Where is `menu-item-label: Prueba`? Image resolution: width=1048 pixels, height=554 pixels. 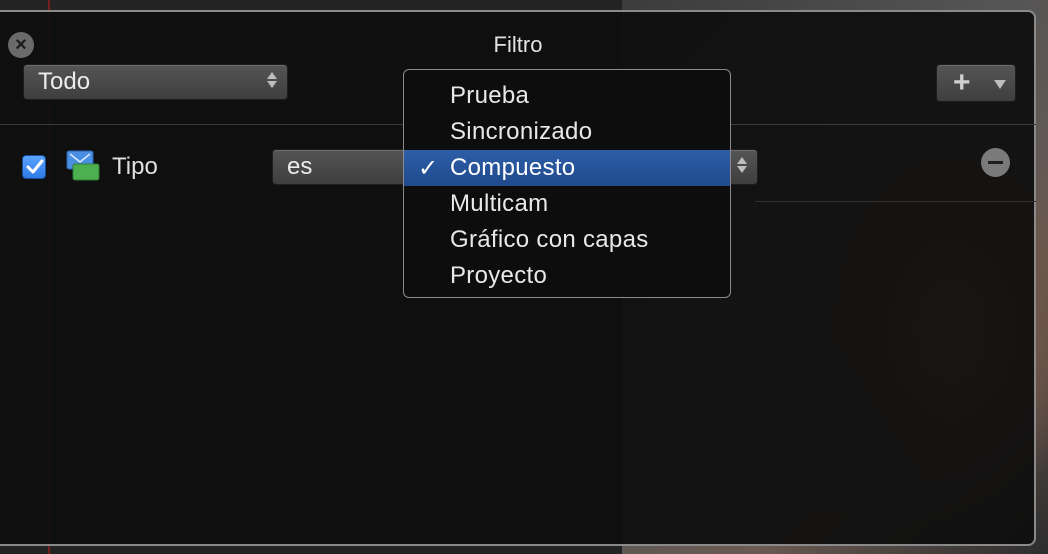
menu-item-label: Prueba is located at coordinates (490, 95).